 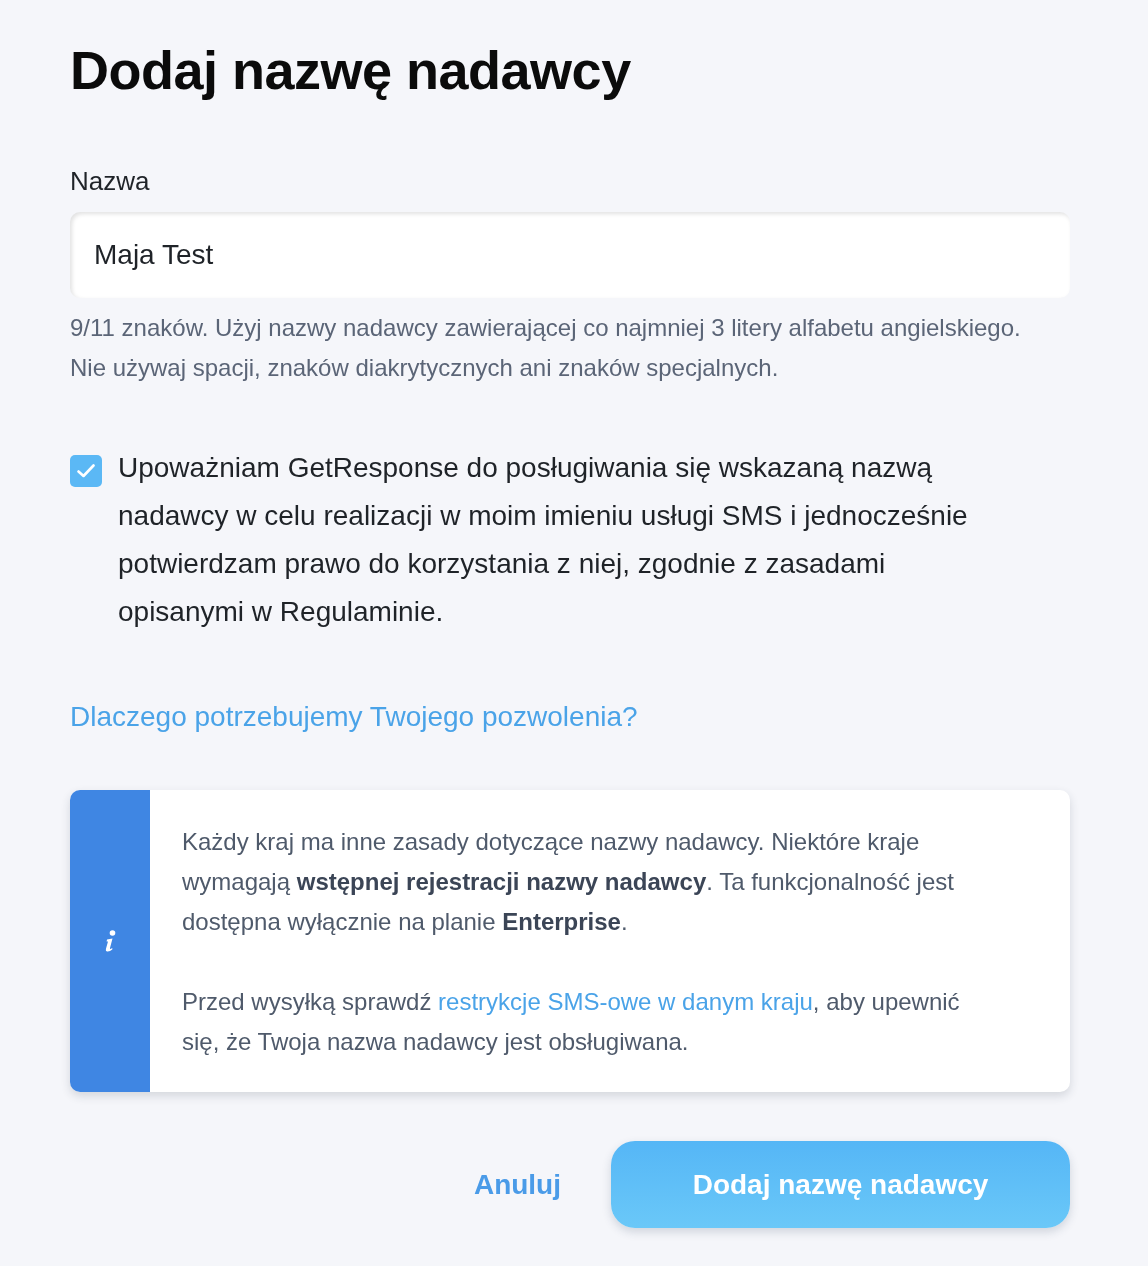 I want to click on field-hint: 9/11 znaków. Użyj nazwy nadawcy zawierającej co najmniej 3 litery alfabetu angielskiego. Nie używaj spacji, znaków diakrytycznych ani znaków specjalnych., so click(x=546, y=348).